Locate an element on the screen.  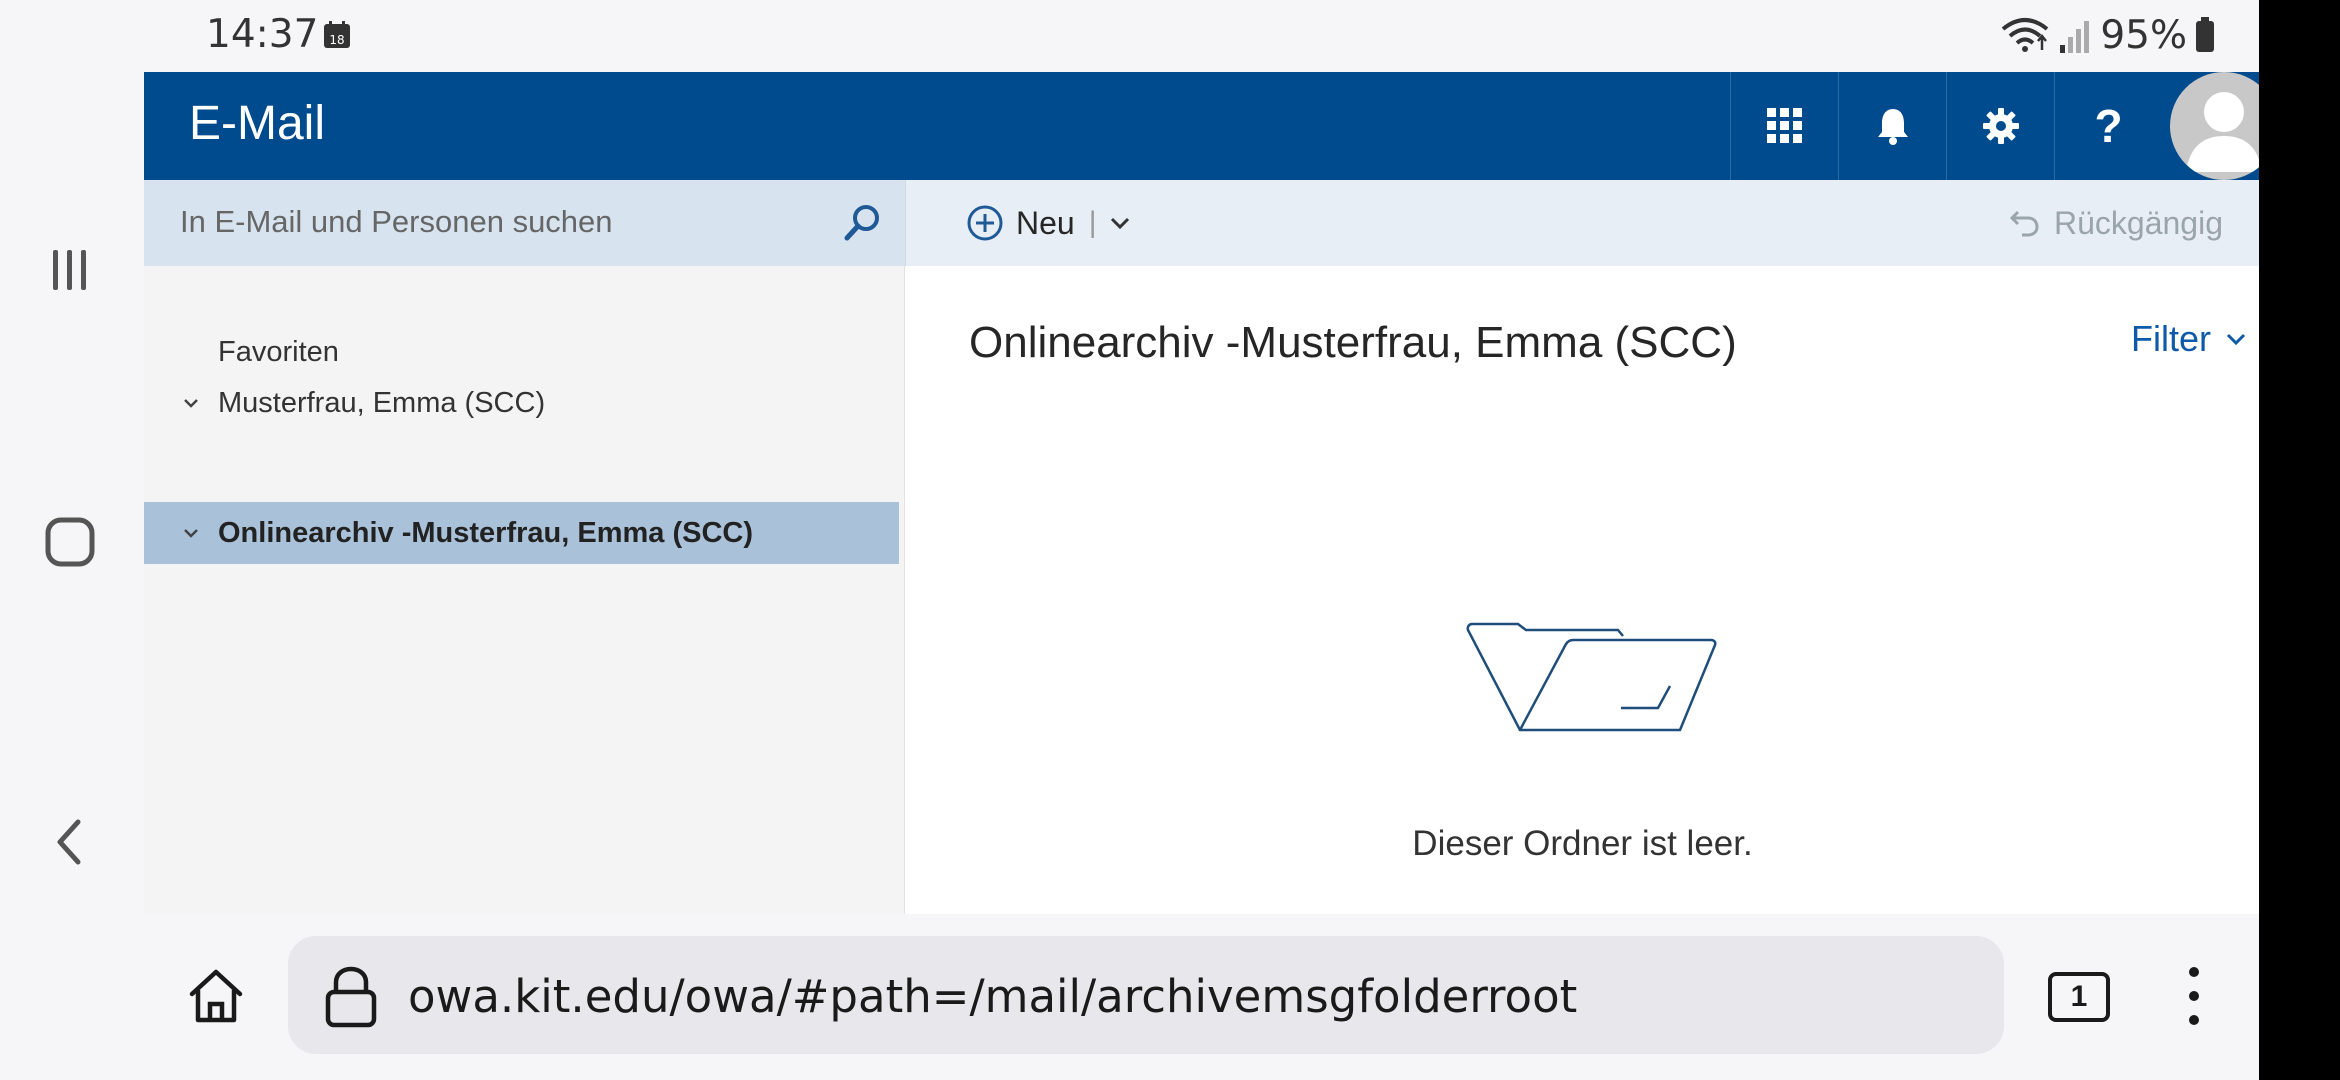
app-launcher-button is located at coordinates (1784, 126).